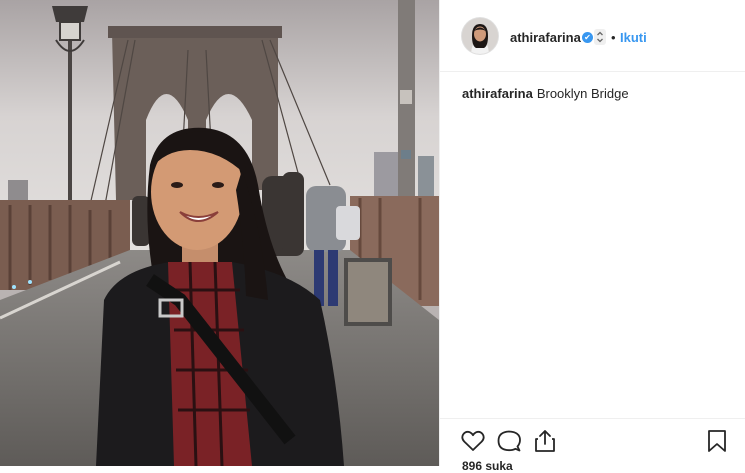 The width and height of the screenshot is (745, 473). I want to click on post-caption: athirafarina Brooklyn Bridge, so click(545, 94).